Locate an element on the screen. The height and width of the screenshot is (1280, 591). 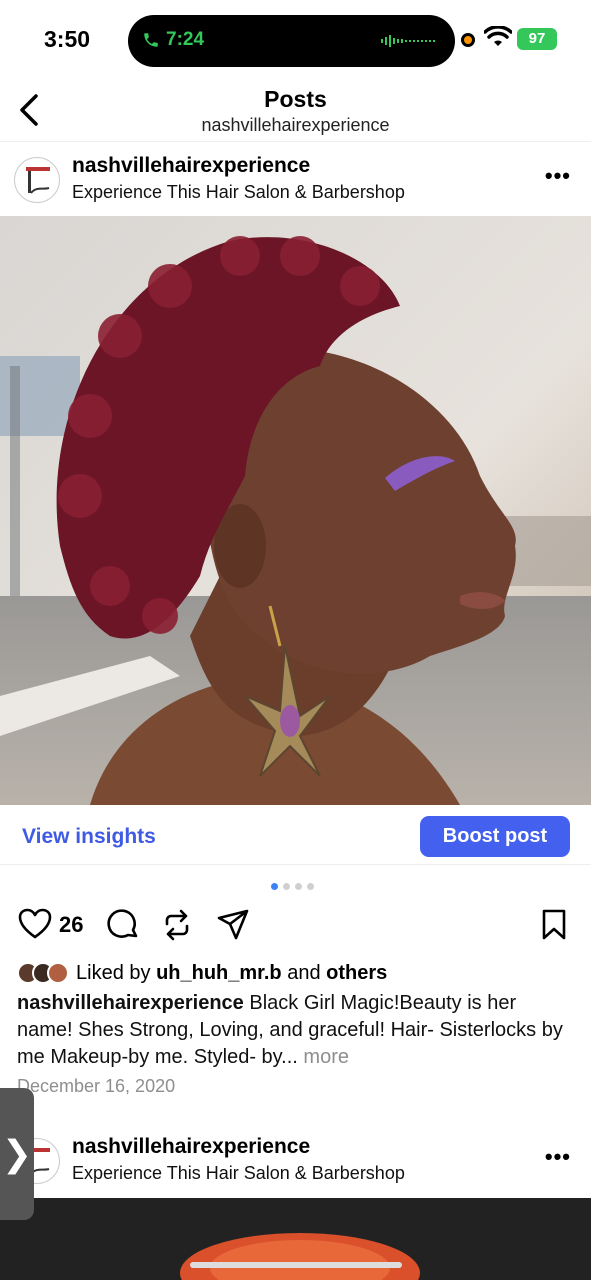
home-indicator is located at coordinates (296, 1265).